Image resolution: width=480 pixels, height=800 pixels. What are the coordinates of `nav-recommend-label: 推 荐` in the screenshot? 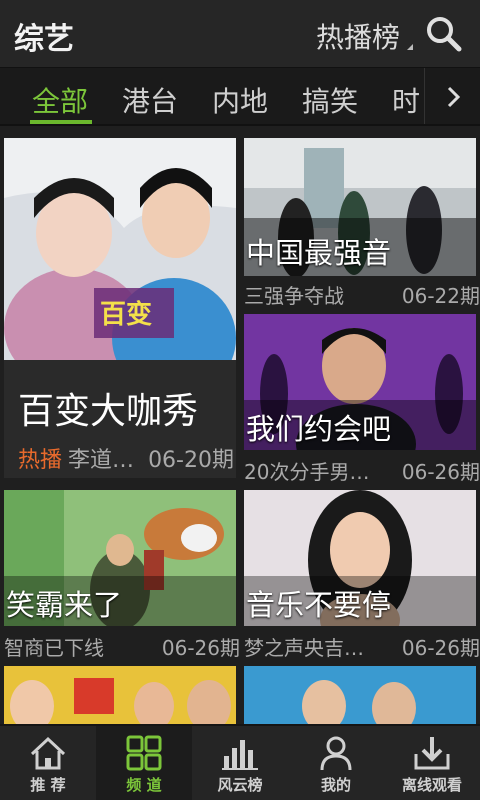 It's located at (48, 785).